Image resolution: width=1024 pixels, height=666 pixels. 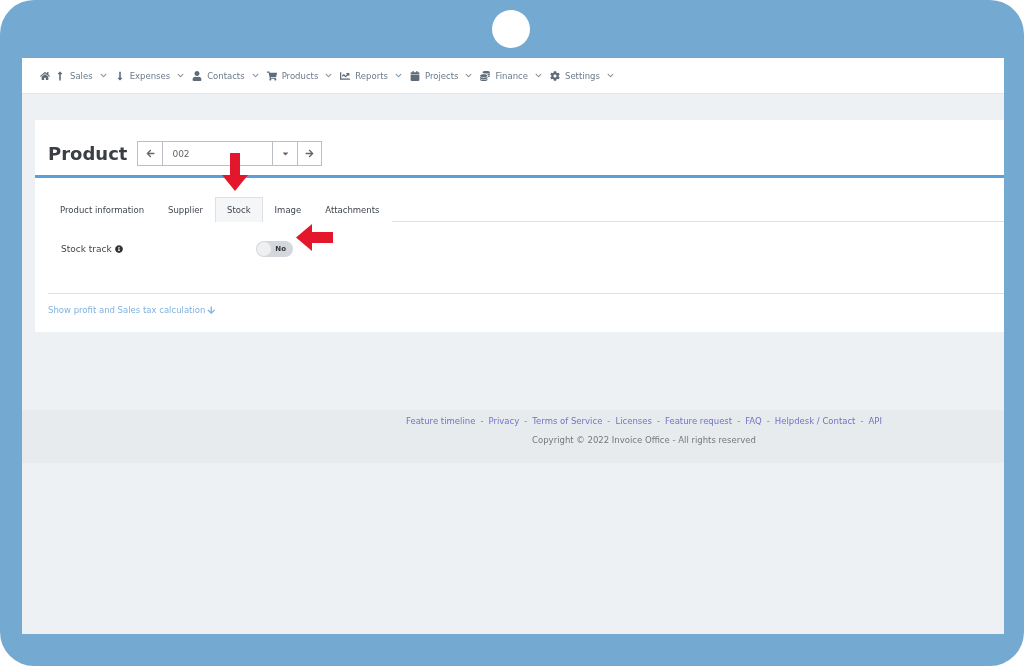 What do you see at coordinates (218, 153) in the screenshot?
I see `record-field: 002` at bounding box center [218, 153].